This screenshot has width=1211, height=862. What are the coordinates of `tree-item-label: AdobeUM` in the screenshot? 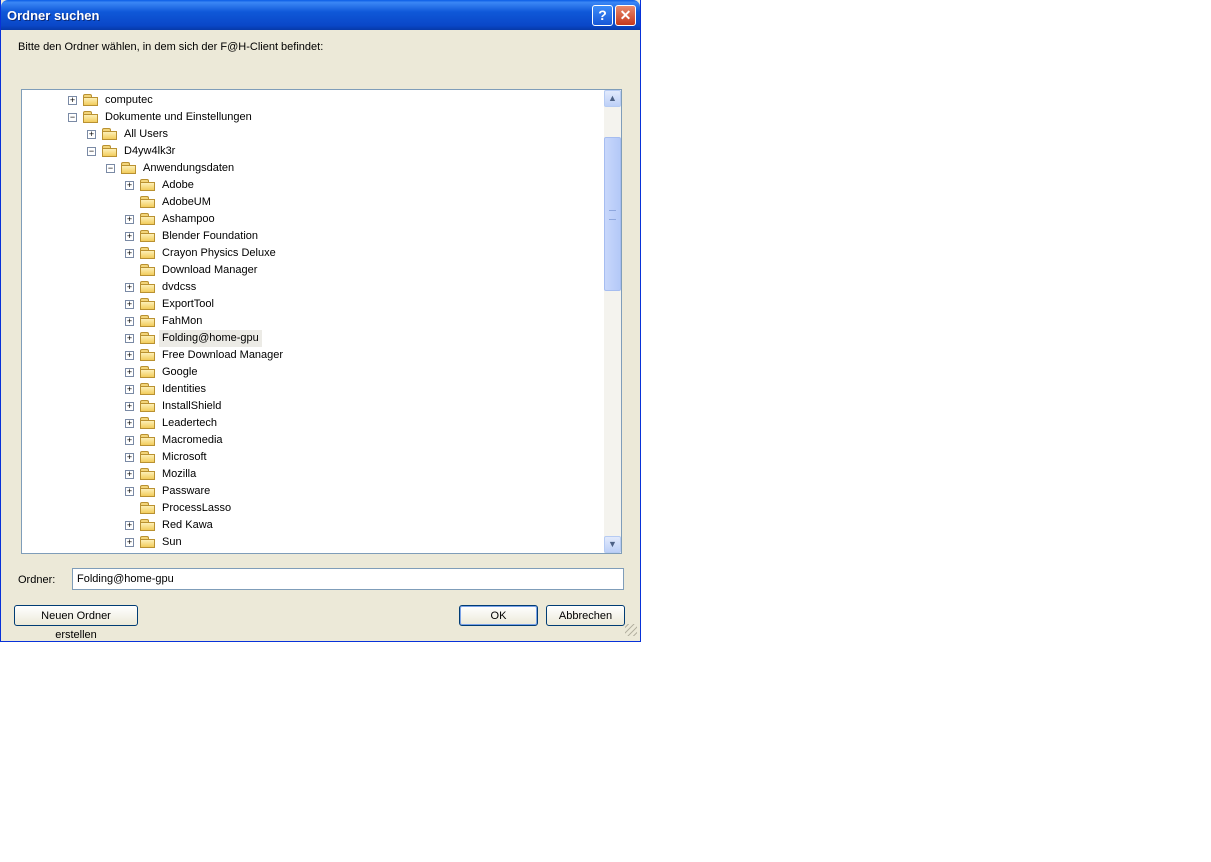 It's located at (186, 202).